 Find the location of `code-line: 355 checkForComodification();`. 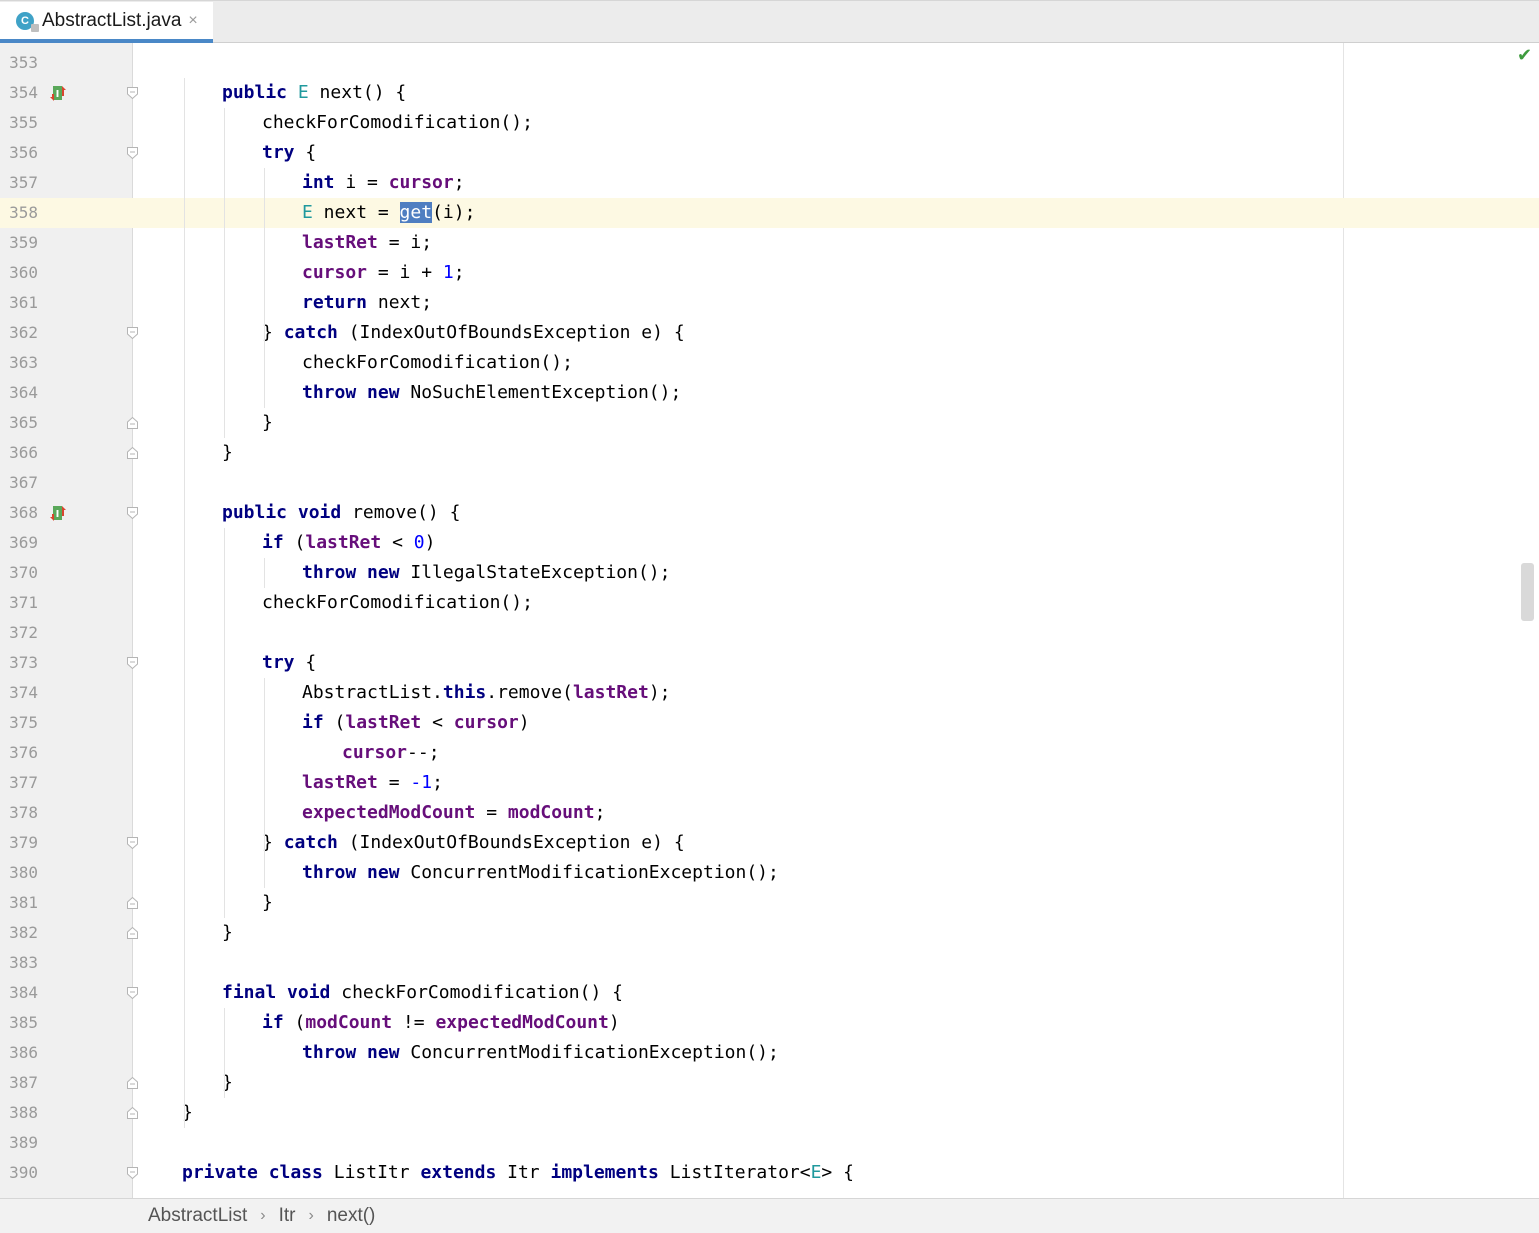

code-line: 355 checkForComodification(); is located at coordinates (769, 123).